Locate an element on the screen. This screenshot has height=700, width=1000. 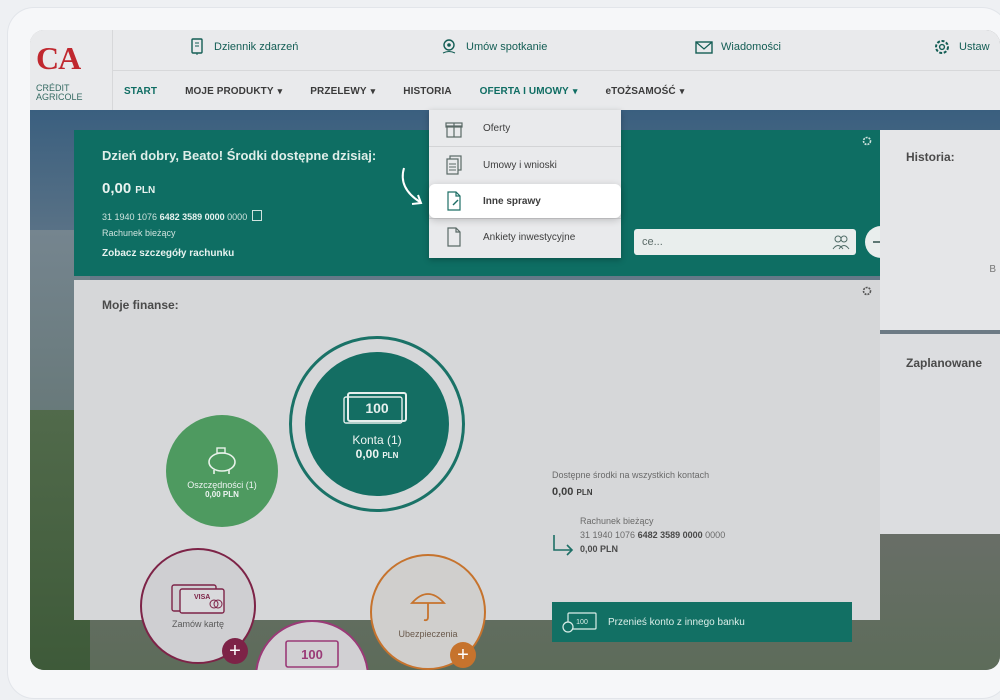
umbrella-icon is located at coordinates (428, 607).